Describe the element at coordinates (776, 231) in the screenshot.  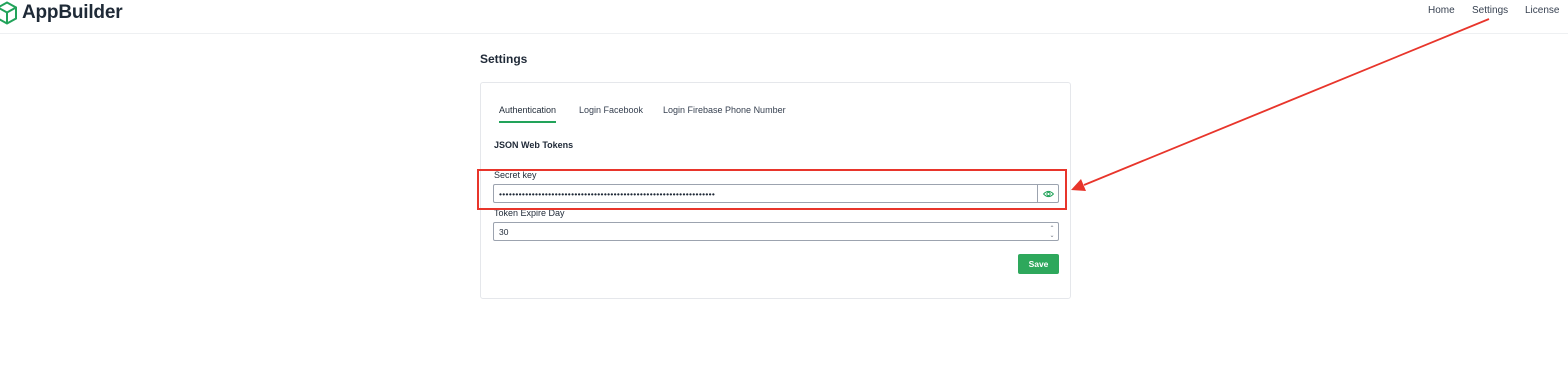
I see `token-expire-day-input` at that location.